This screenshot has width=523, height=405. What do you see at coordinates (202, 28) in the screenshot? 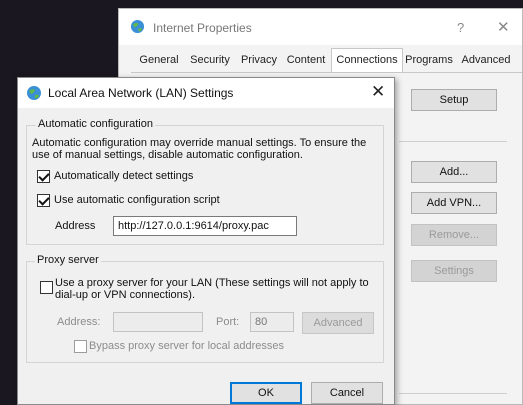
I see `internet-properties-title: Internet Properties` at bounding box center [202, 28].